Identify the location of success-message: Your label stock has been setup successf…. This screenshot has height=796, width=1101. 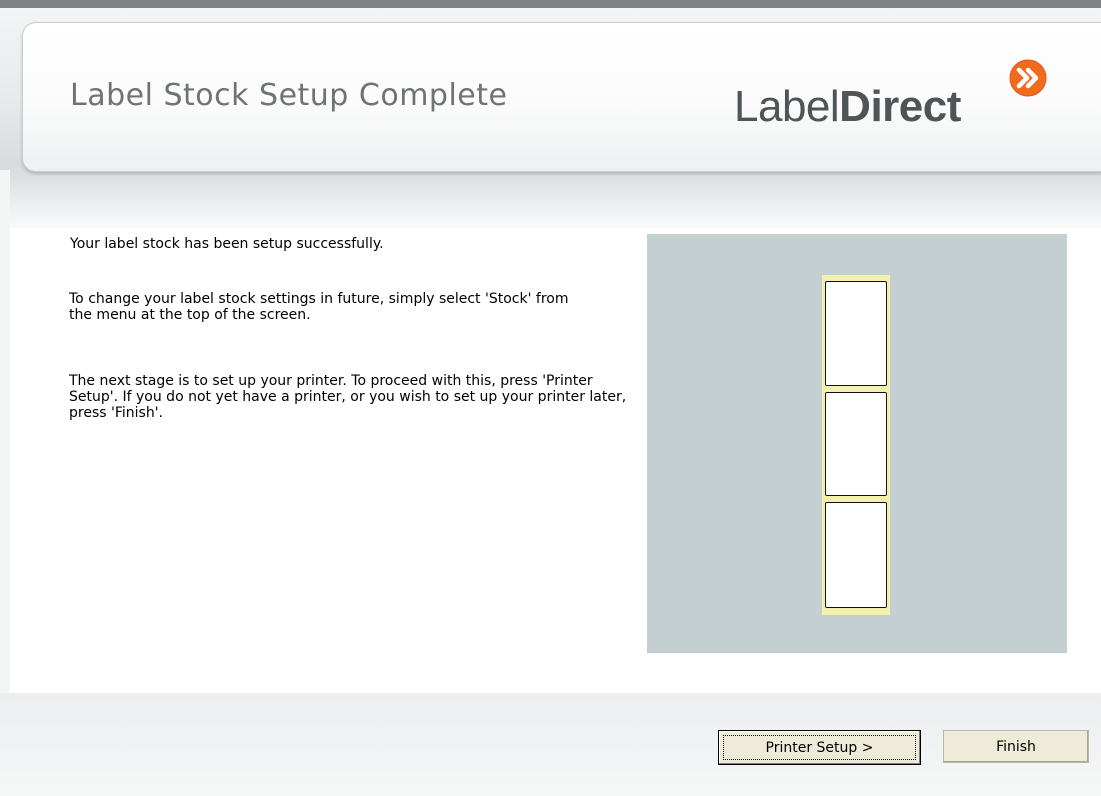
(227, 244).